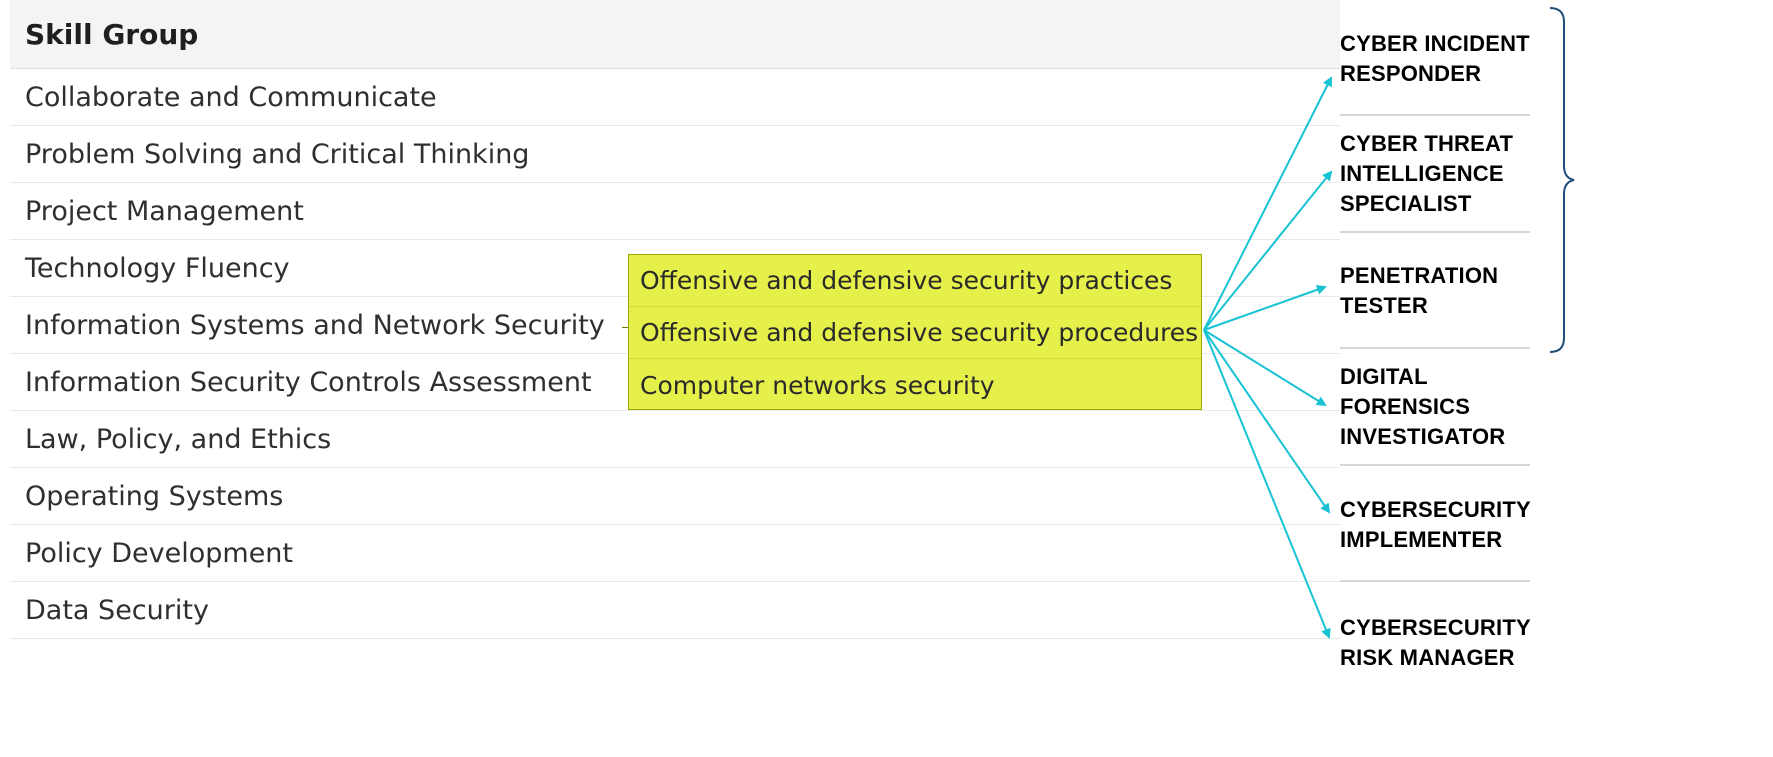 This screenshot has height=757, width=1773. Describe the element at coordinates (1265, 368) in the screenshot. I see `arrow-to-digital-forensics-investigator` at that location.